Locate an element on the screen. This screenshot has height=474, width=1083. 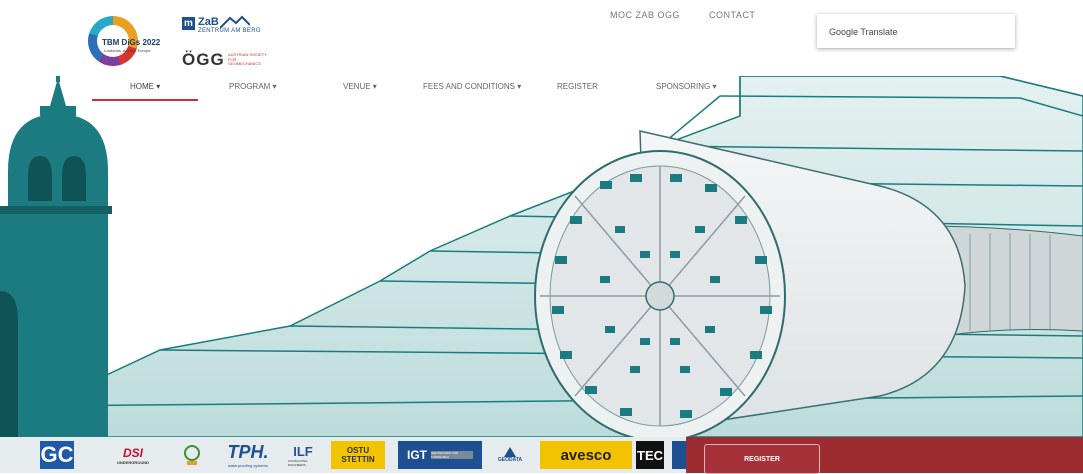
ogg-logo-subtitle: AUSTRIAN SOCIETY FOR GEOMECHANICS is located at coordinates (247, 59).